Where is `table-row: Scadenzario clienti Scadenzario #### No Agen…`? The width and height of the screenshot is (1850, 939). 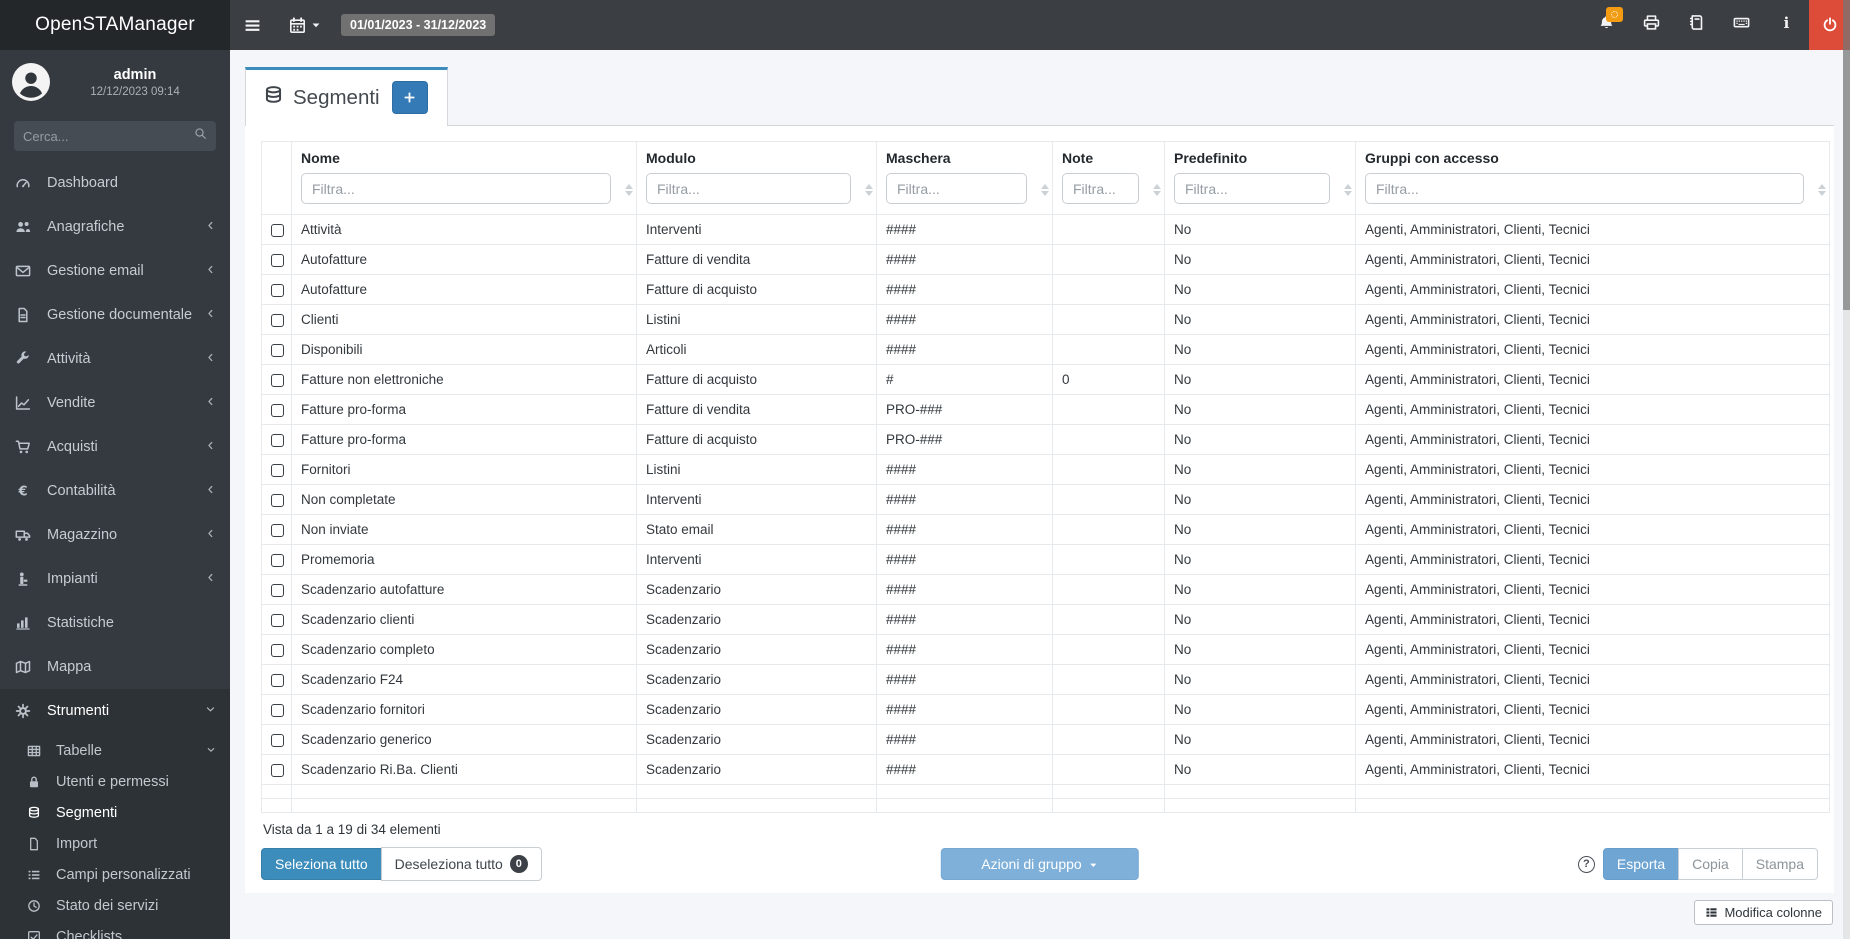
table-row: Scadenzario clienti Scadenzario #### No Agen… is located at coordinates (1045, 619).